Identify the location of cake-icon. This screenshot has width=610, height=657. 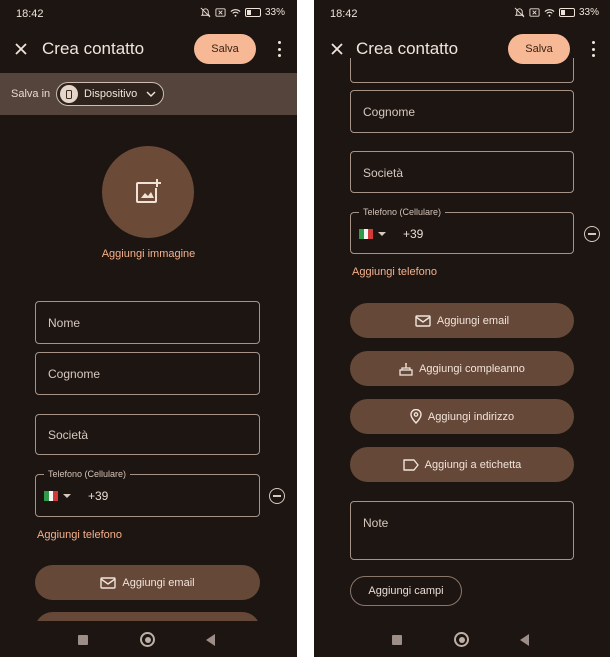
(406, 369).